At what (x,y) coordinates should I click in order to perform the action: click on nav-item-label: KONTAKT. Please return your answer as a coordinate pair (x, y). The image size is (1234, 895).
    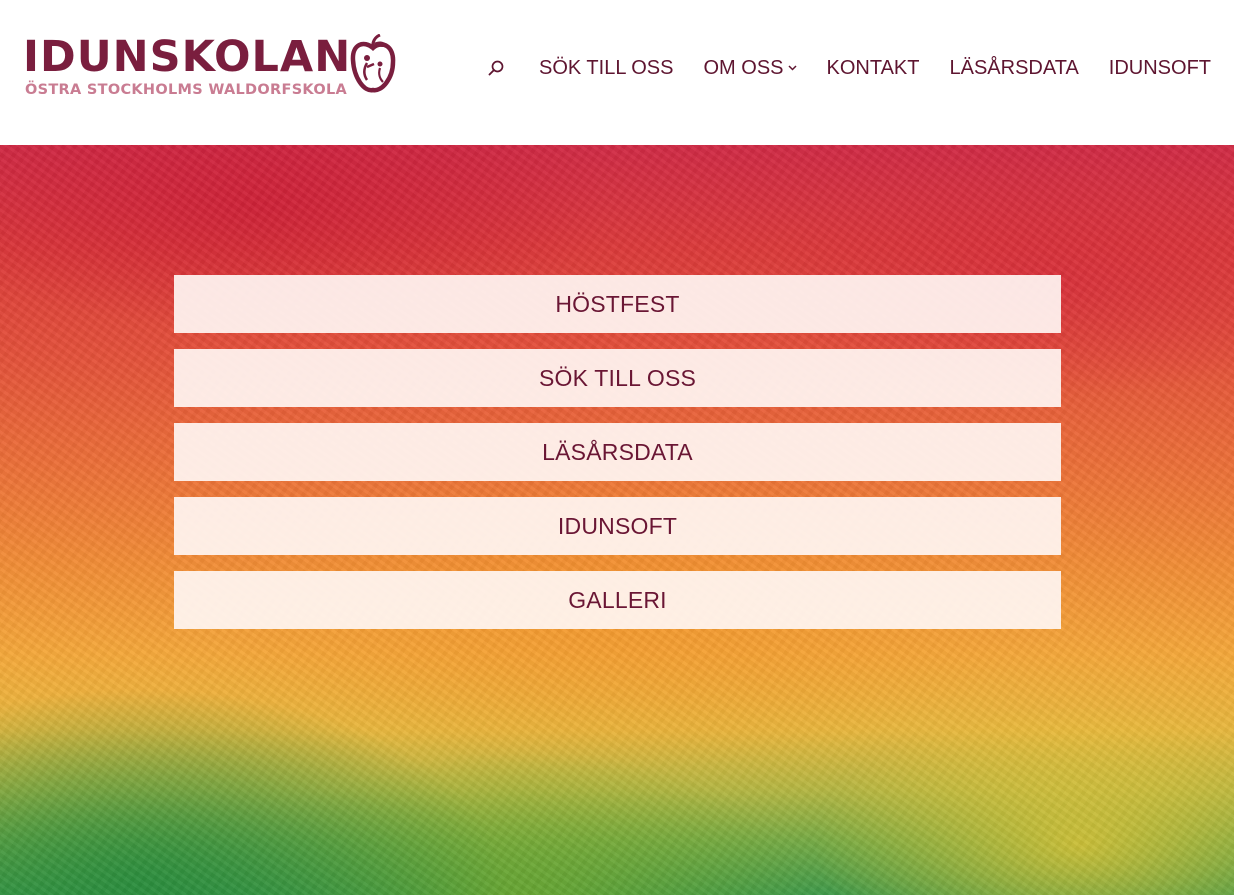
    Looking at the image, I should click on (873, 68).